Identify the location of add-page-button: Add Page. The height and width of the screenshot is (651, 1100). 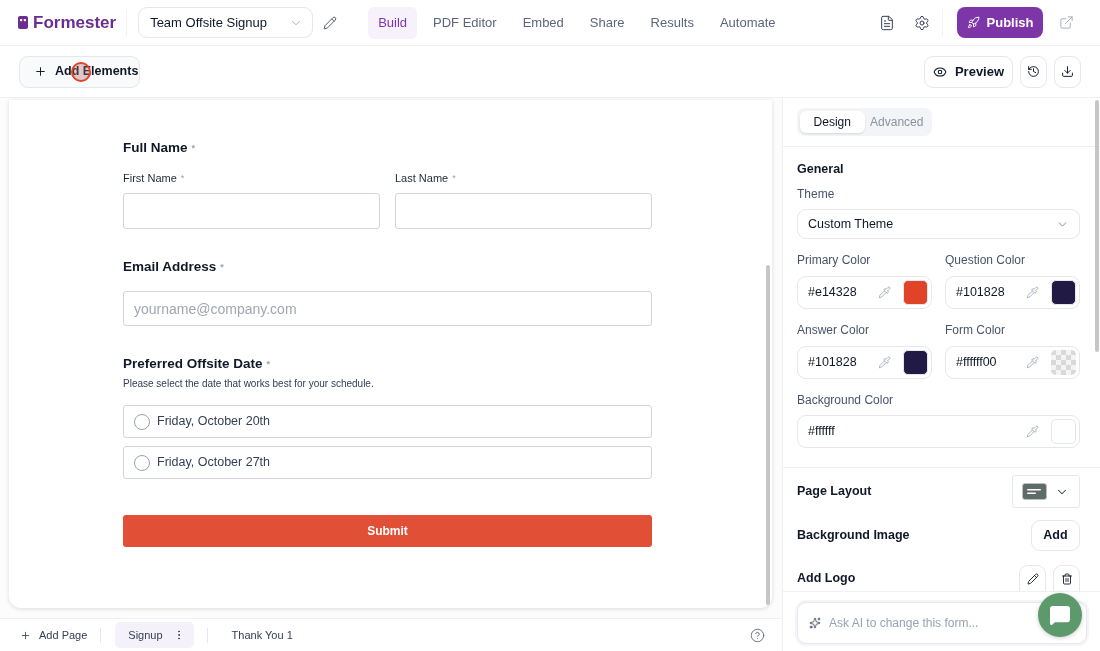
(54, 635).